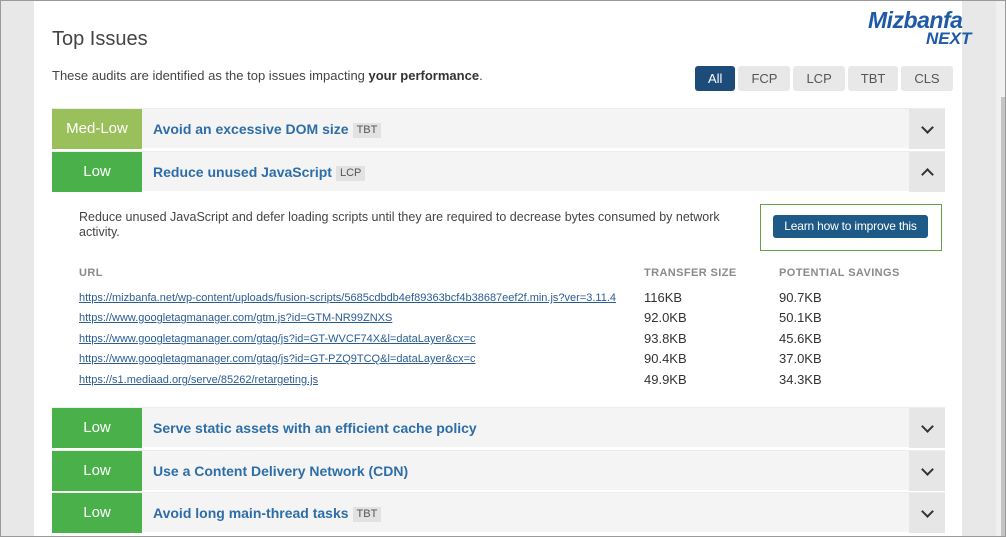 Image resolution: width=1006 pixels, height=537 pixels. I want to click on issue-title: Reduce unused JavaScript LCP, so click(259, 172).